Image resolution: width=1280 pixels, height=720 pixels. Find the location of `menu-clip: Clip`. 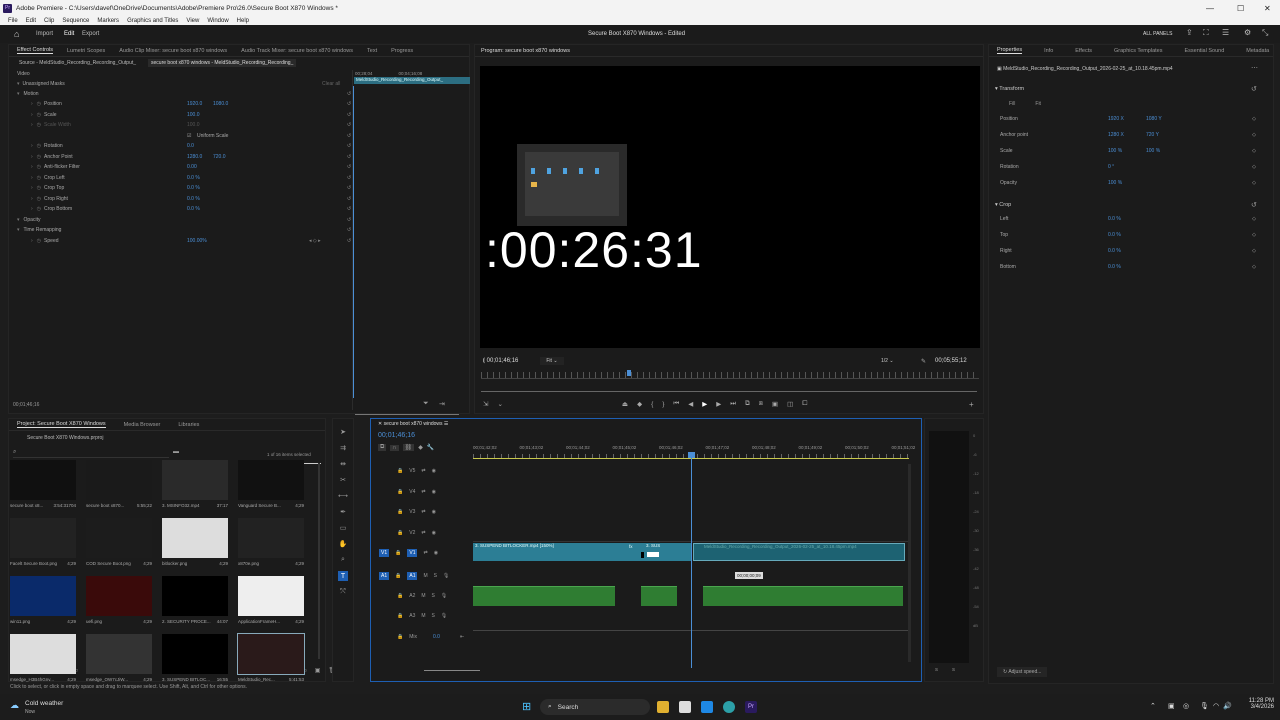

menu-clip: Clip is located at coordinates (49, 21).